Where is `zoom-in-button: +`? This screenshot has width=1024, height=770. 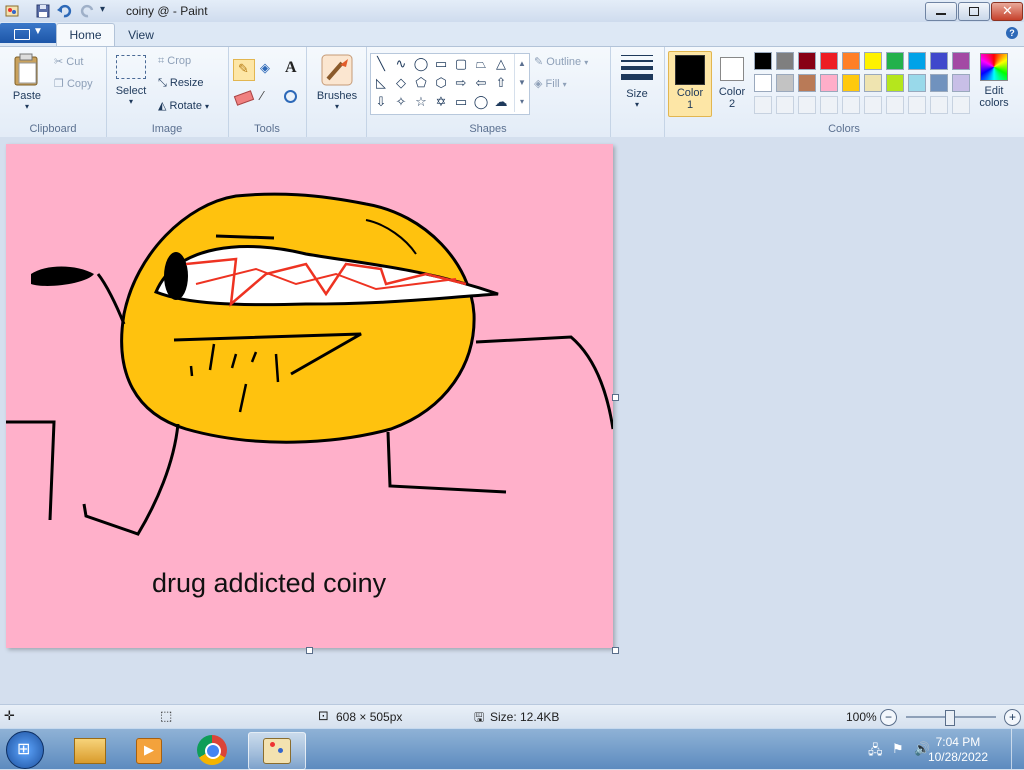 zoom-in-button: + is located at coordinates (1012, 717).